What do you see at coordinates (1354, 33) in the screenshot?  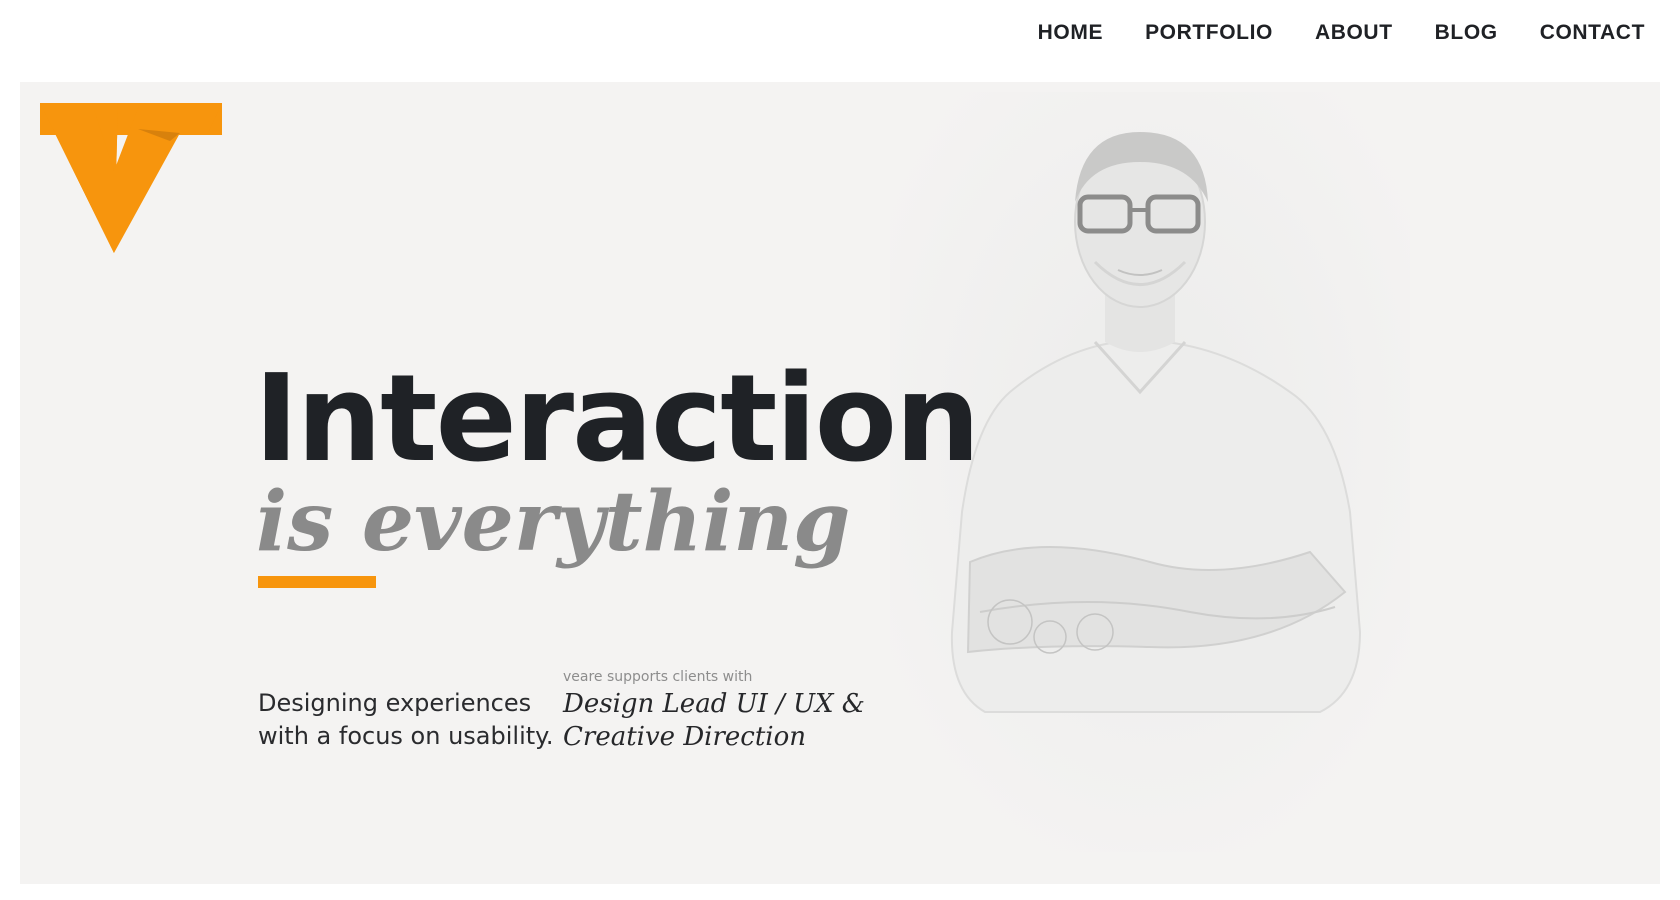 I see `nav-item-about: ABOUT` at bounding box center [1354, 33].